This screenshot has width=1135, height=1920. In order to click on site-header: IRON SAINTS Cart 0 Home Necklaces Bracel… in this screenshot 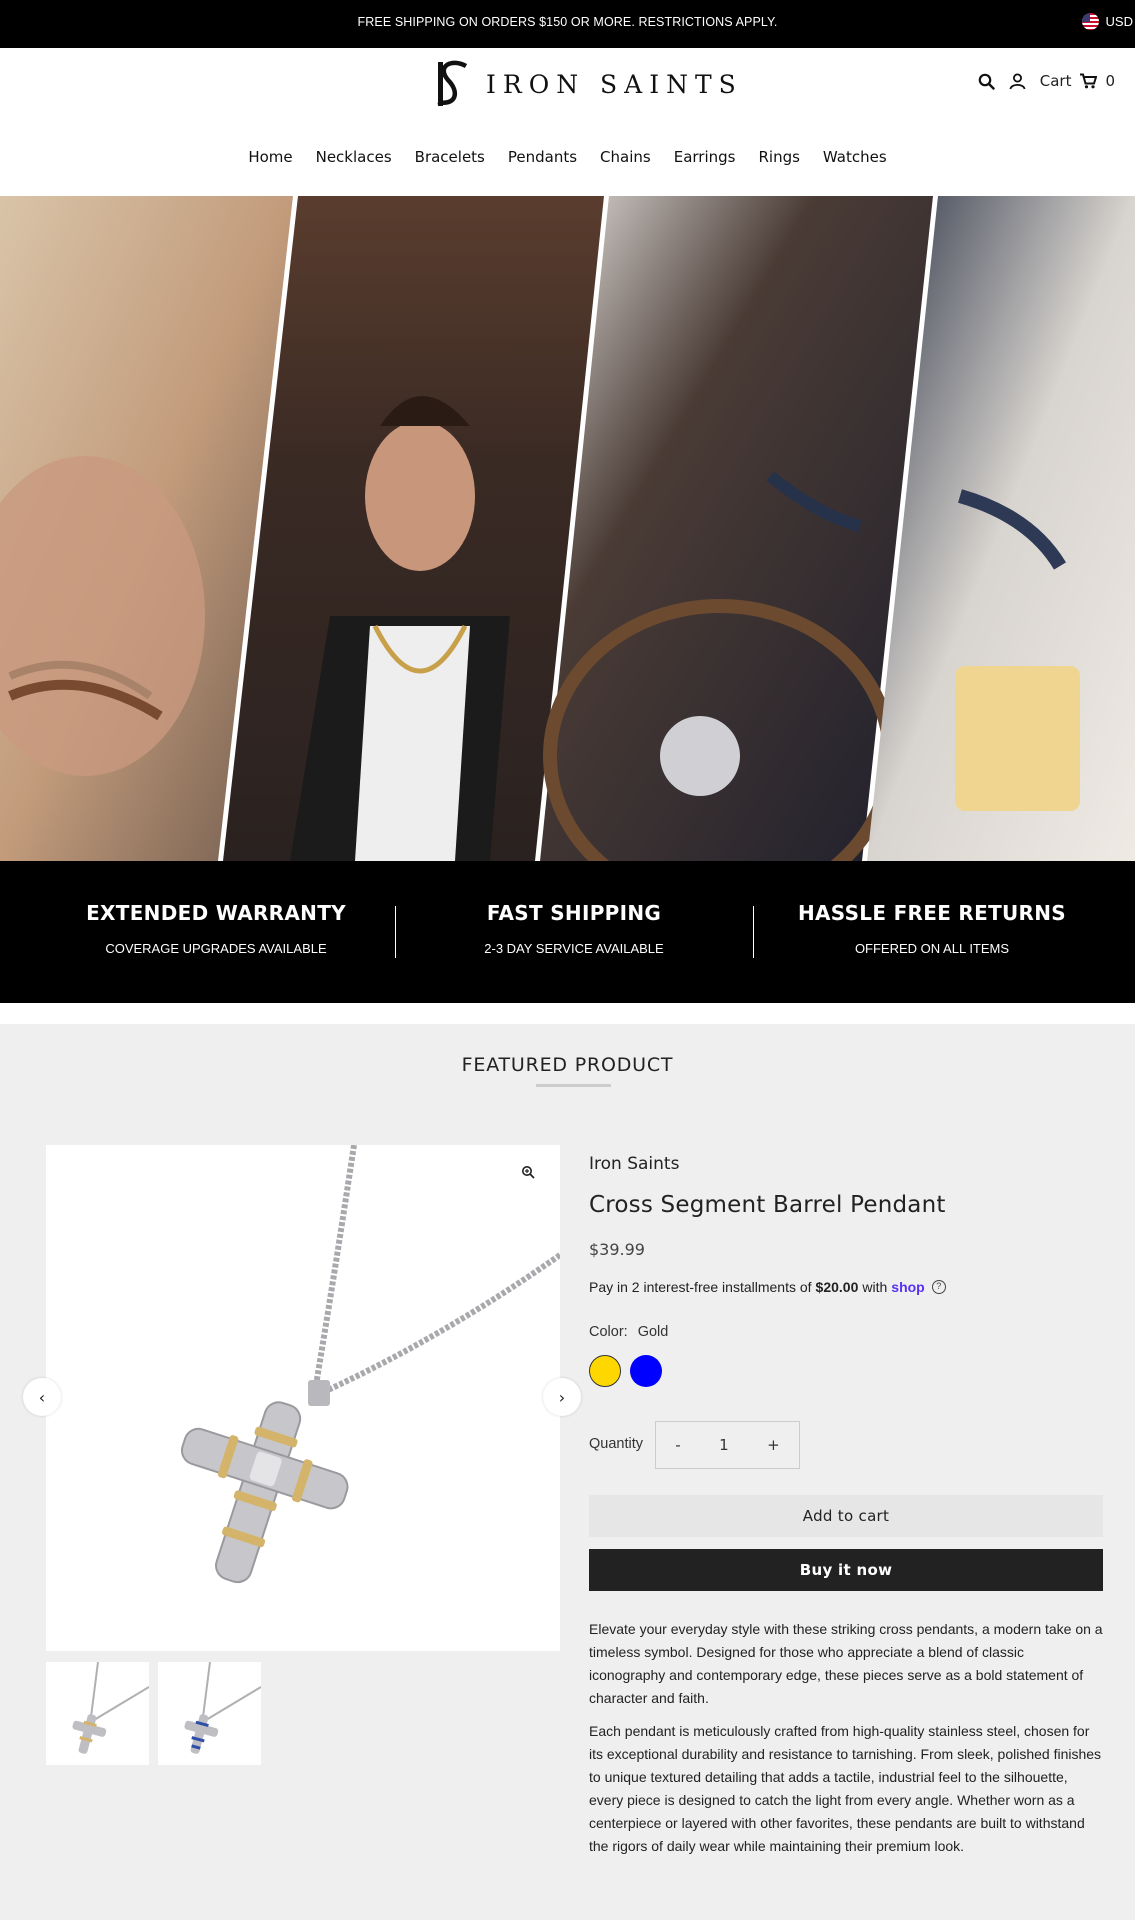, I will do `click(567, 122)`.